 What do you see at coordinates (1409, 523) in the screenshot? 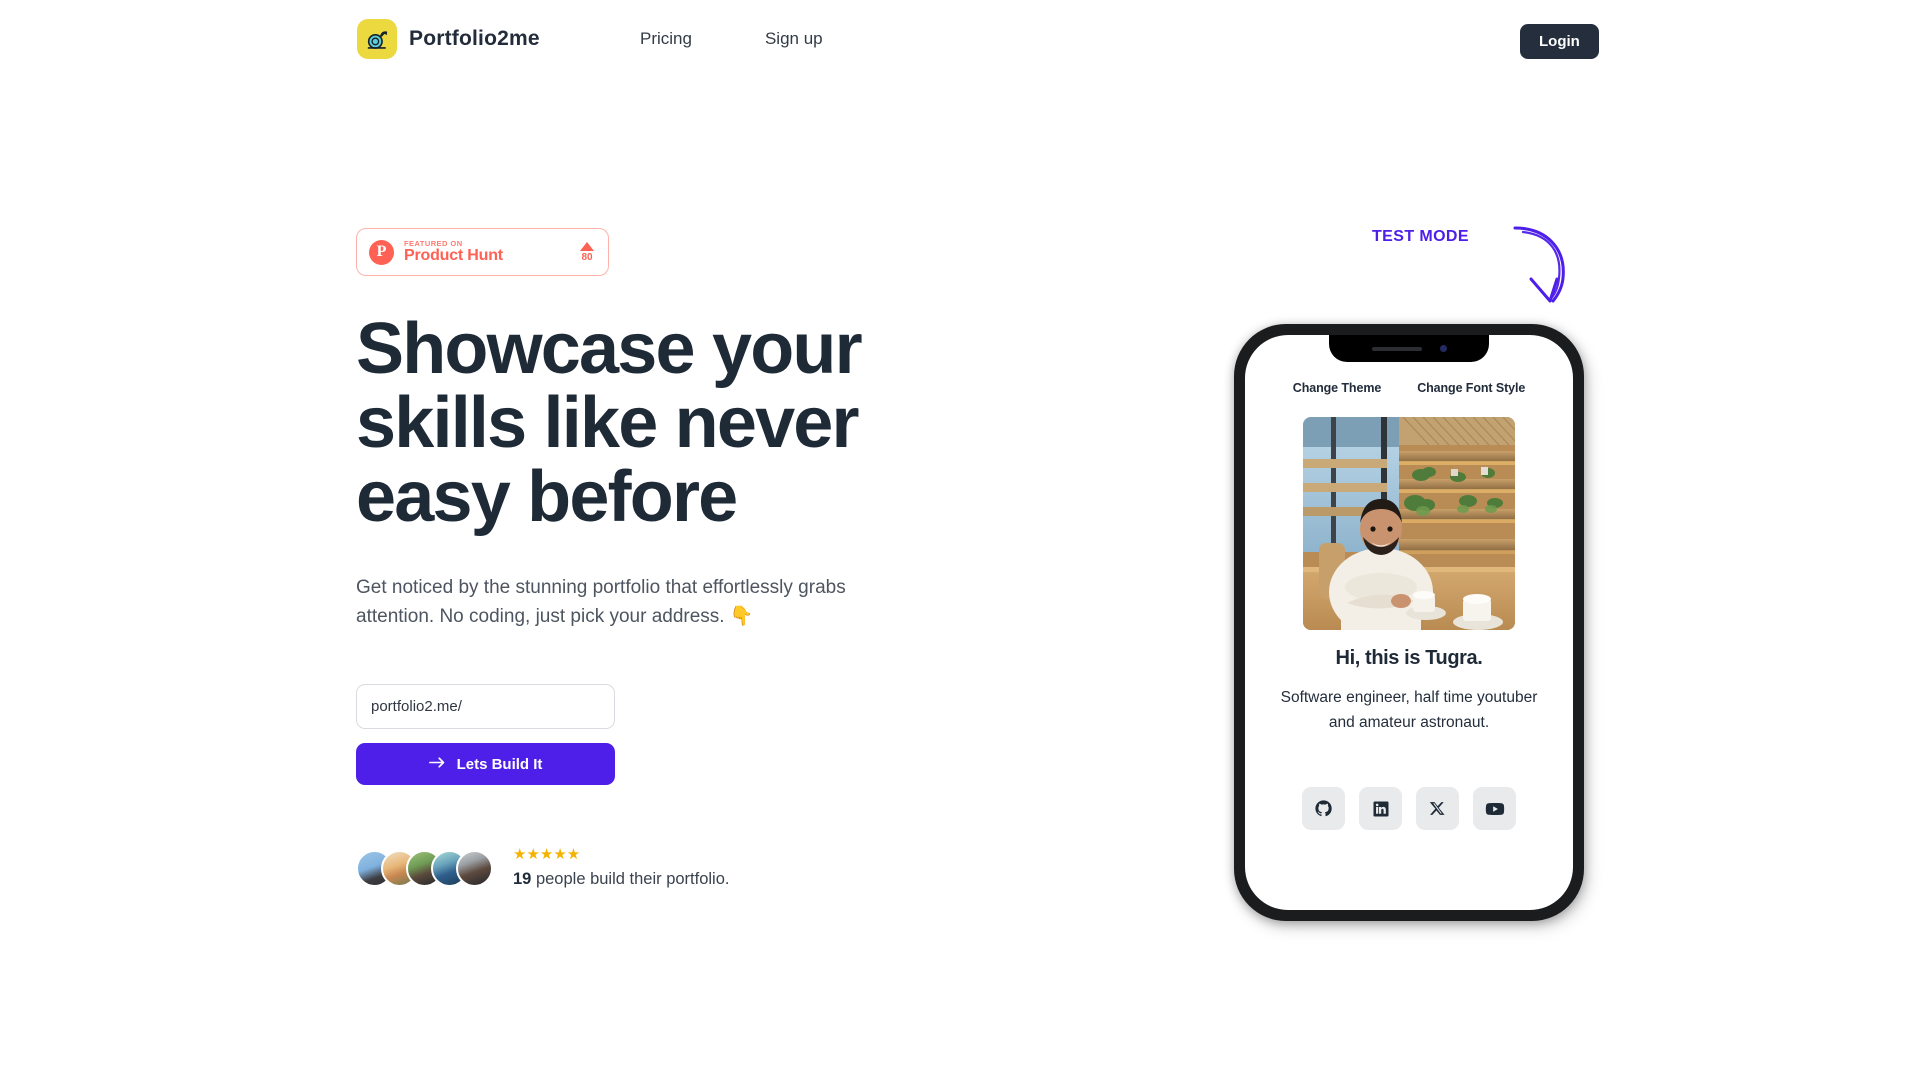
I see `profile-photo` at bounding box center [1409, 523].